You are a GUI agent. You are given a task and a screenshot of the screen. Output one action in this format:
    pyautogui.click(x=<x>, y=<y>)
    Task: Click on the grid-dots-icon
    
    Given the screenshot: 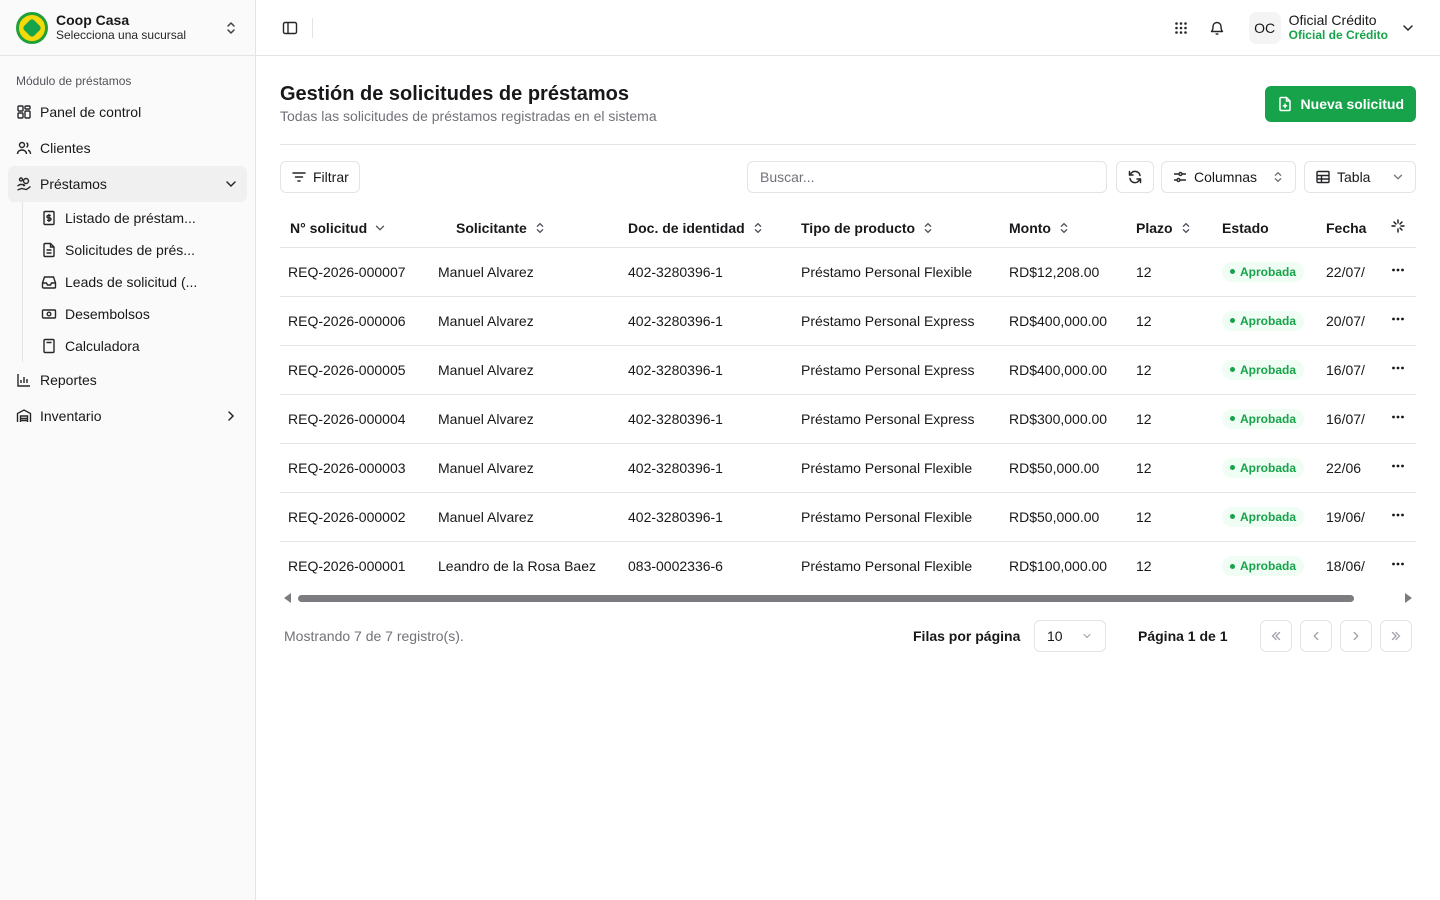 What is the action you would take?
    pyautogui.click(x=1180, y=27)
    